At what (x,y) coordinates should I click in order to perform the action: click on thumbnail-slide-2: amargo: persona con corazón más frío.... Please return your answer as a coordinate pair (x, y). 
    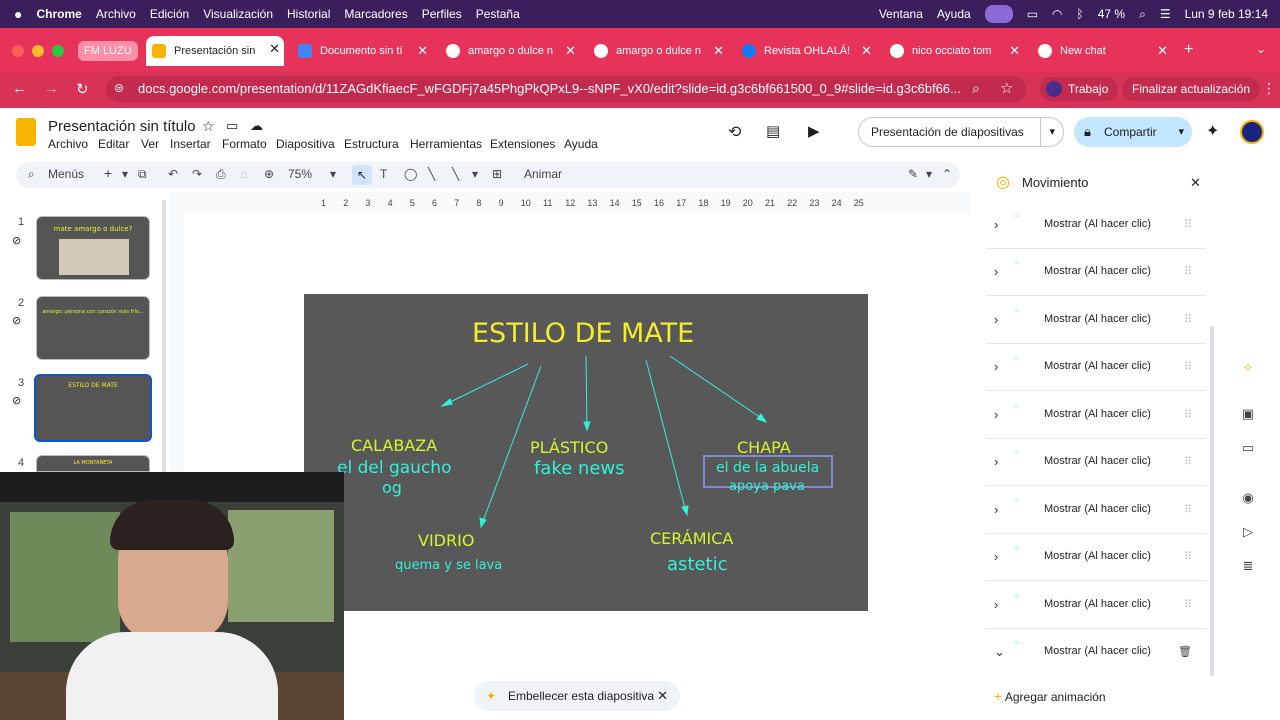
    Looking at the image, I should click on (93, 328).